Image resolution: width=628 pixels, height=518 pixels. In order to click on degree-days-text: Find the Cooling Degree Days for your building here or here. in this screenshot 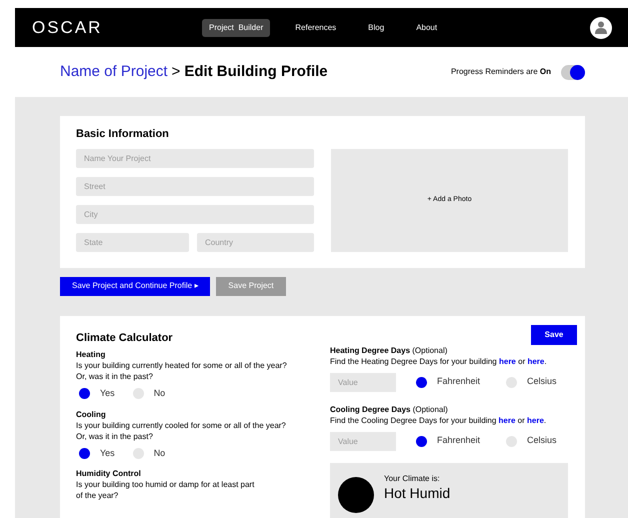, I will do `click(439, 420)`.